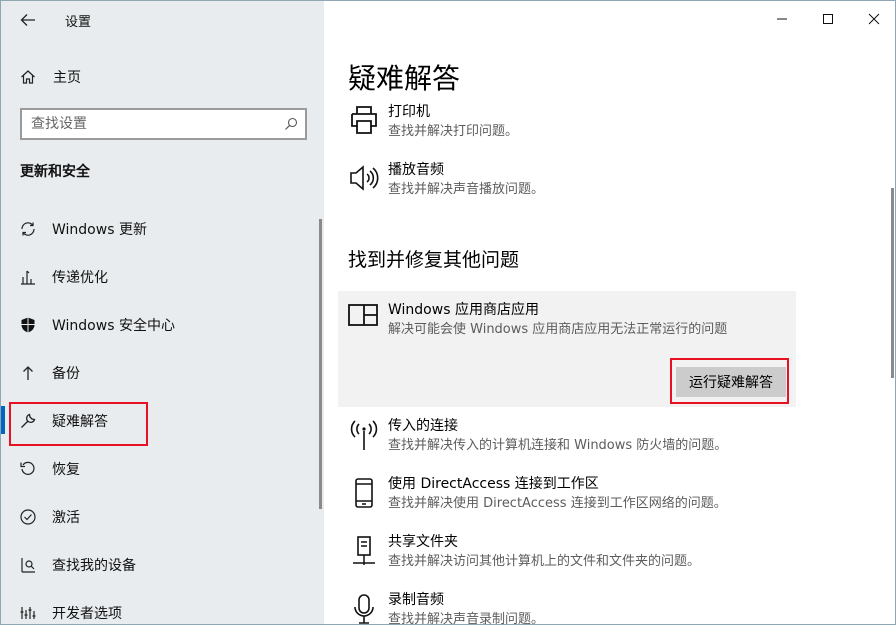 The image size is (896, 625). What do you see at coordinates (569, 608) in the screenshot?
I see `troubleshooter-recording-audio: 录制音频 查找并解决声音录制问题。` at bounding box center [569, 608].